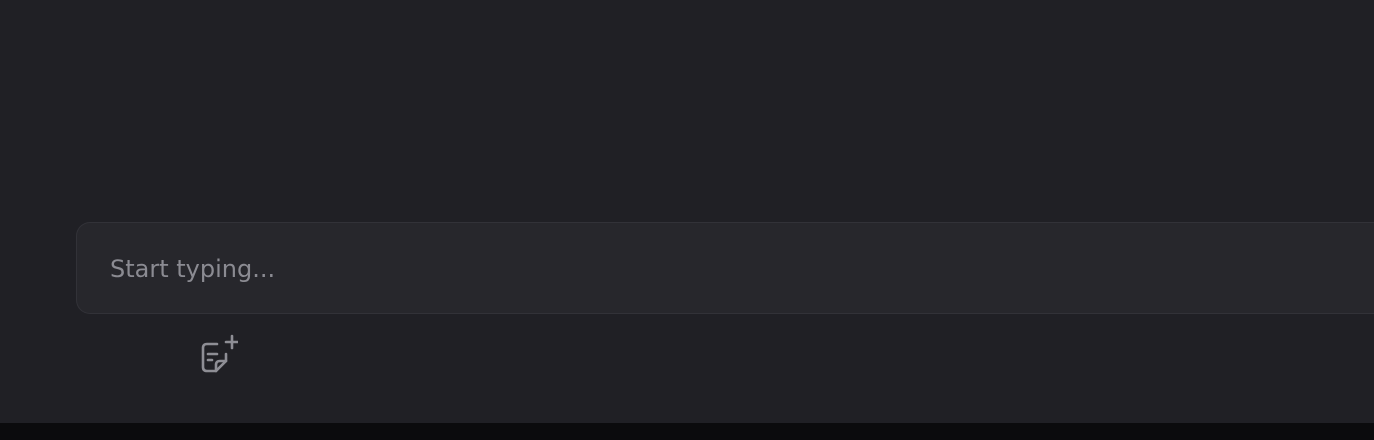 The width and height of the screenshot is (1374, 440). I want to click on bottom-bar, so click(687, 431).